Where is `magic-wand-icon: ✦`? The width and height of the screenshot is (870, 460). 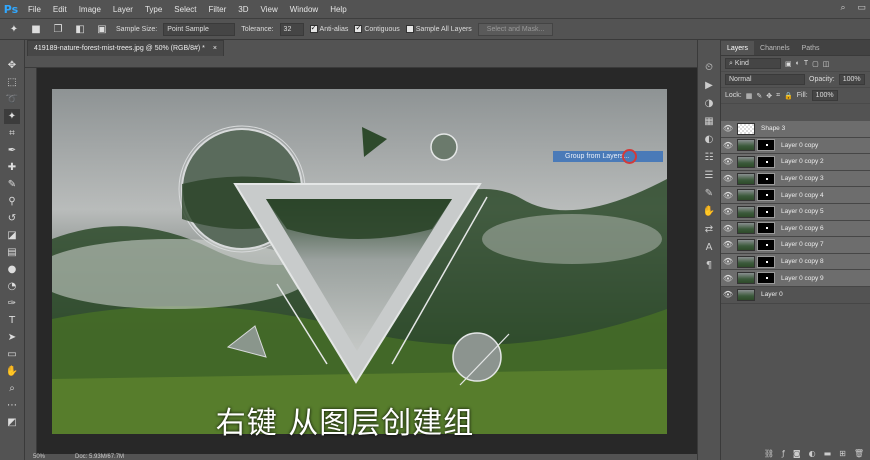 magic-wand-icon: ✦ is located at coordinates (14, 29).